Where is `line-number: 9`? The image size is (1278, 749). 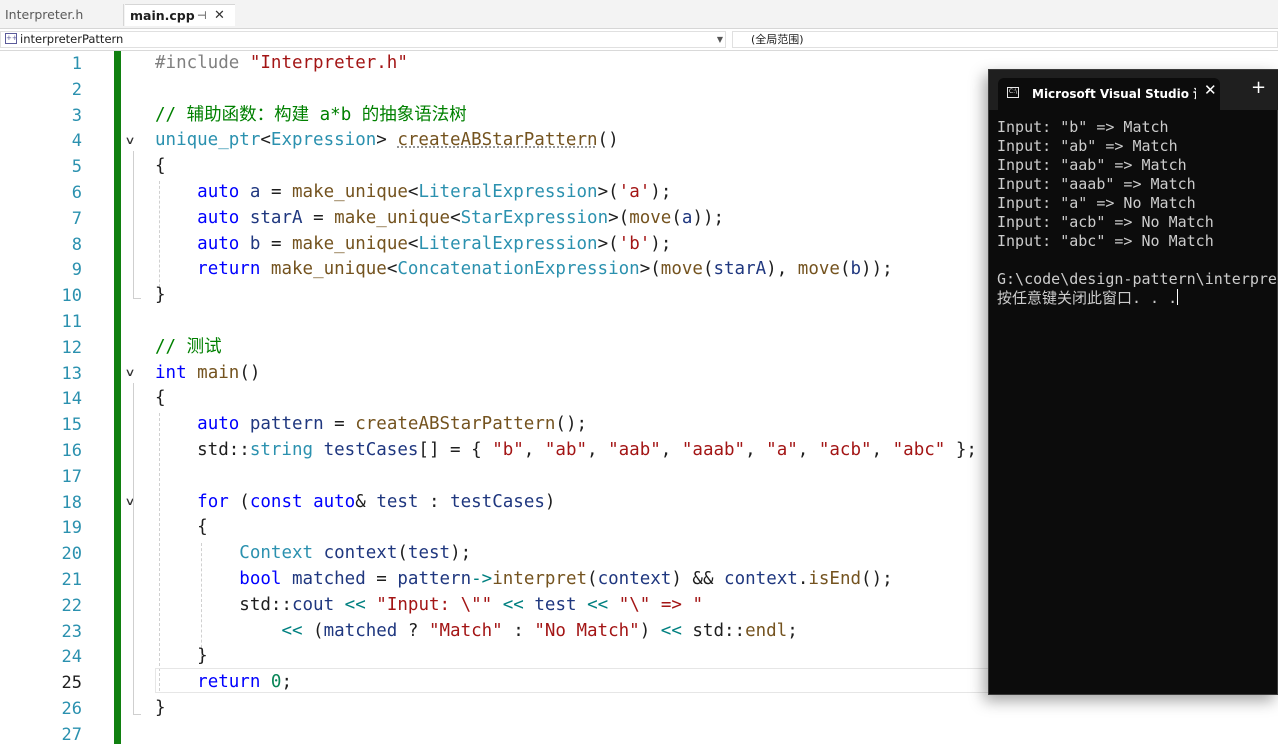
line-number: 9 is located at coordinates (76, 270).